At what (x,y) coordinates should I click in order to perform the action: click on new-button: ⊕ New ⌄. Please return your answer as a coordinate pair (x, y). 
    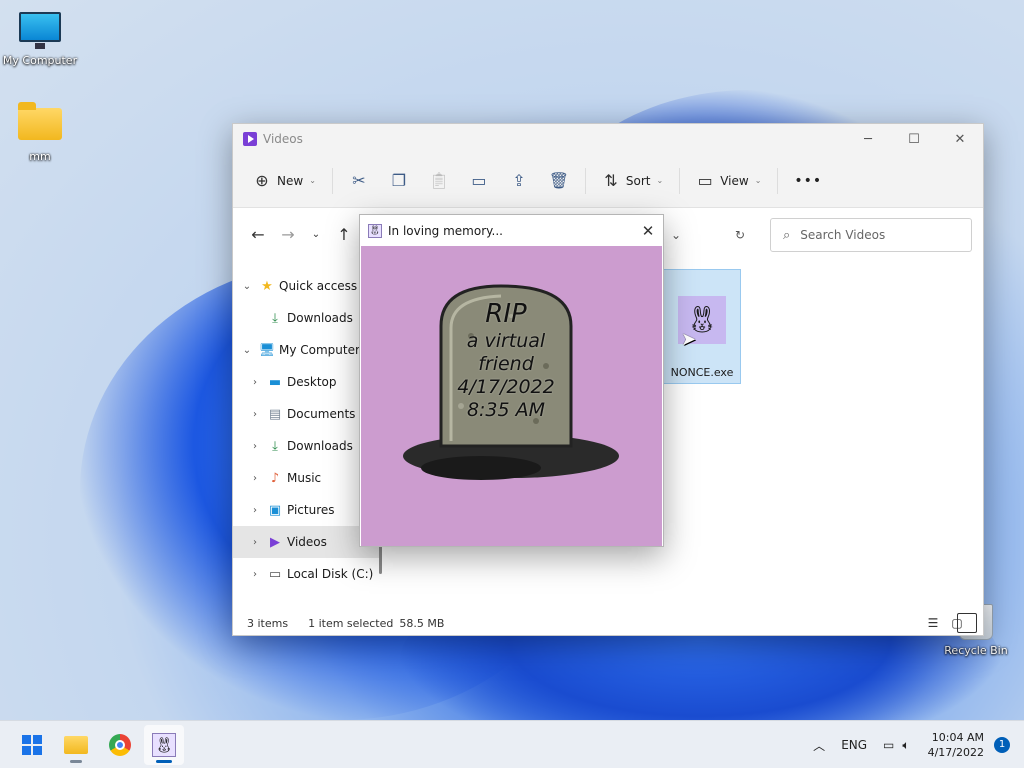
    Looking at the image, I should click on (284, 181).